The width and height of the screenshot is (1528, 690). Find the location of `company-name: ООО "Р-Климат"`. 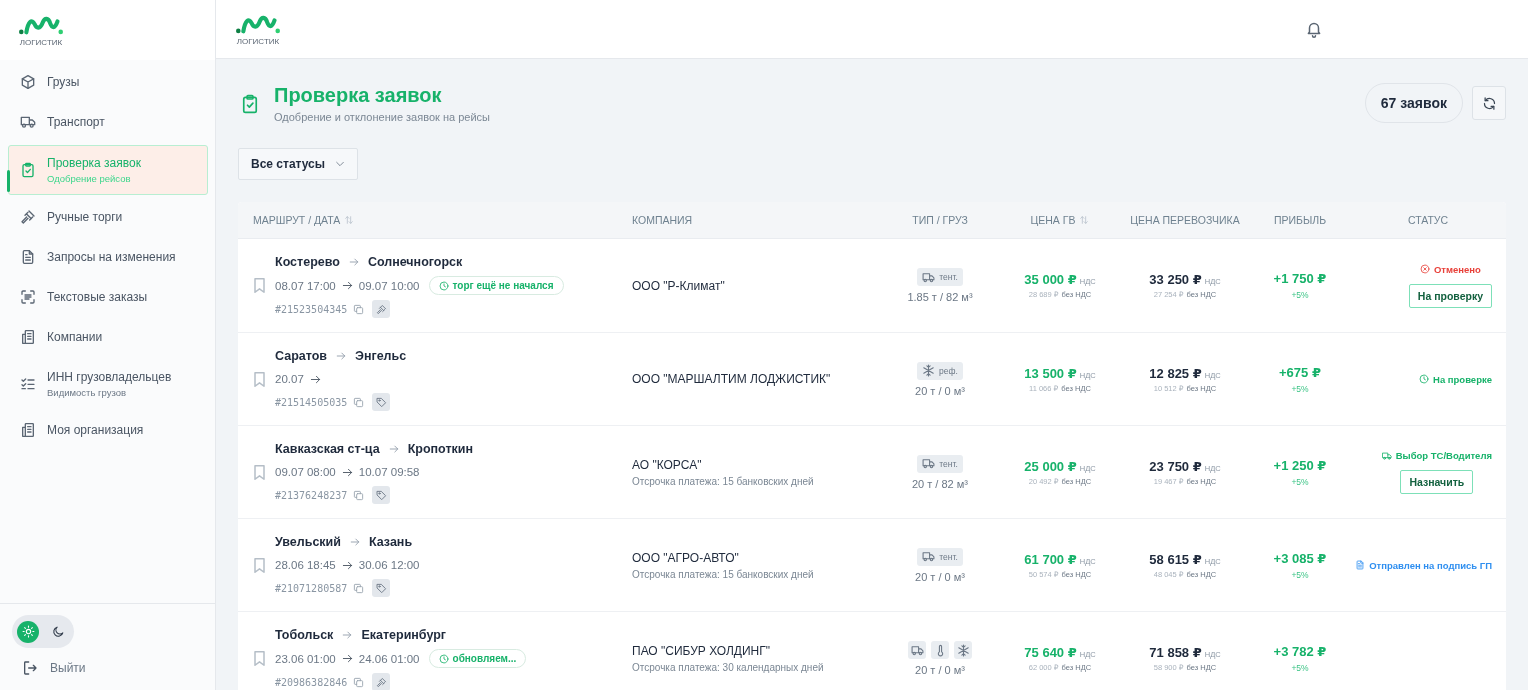

company-name: ООО "Р-Климат" is located at coordinates (679, 285).